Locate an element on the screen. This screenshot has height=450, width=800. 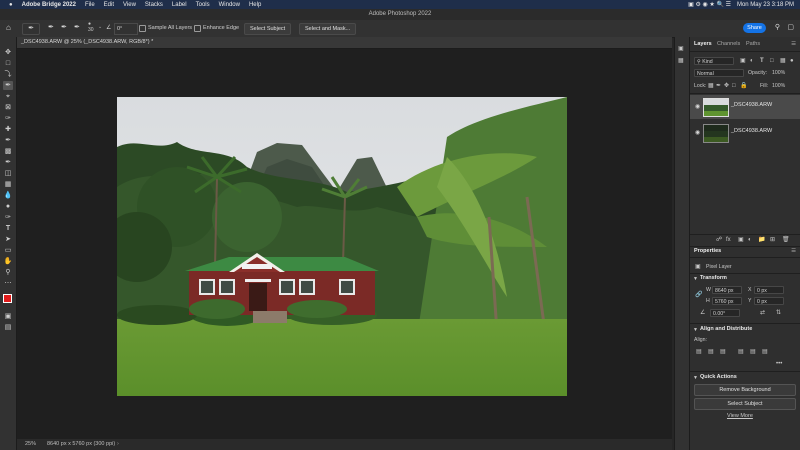
brush-size: 30 is located at coordinates (91, 30).